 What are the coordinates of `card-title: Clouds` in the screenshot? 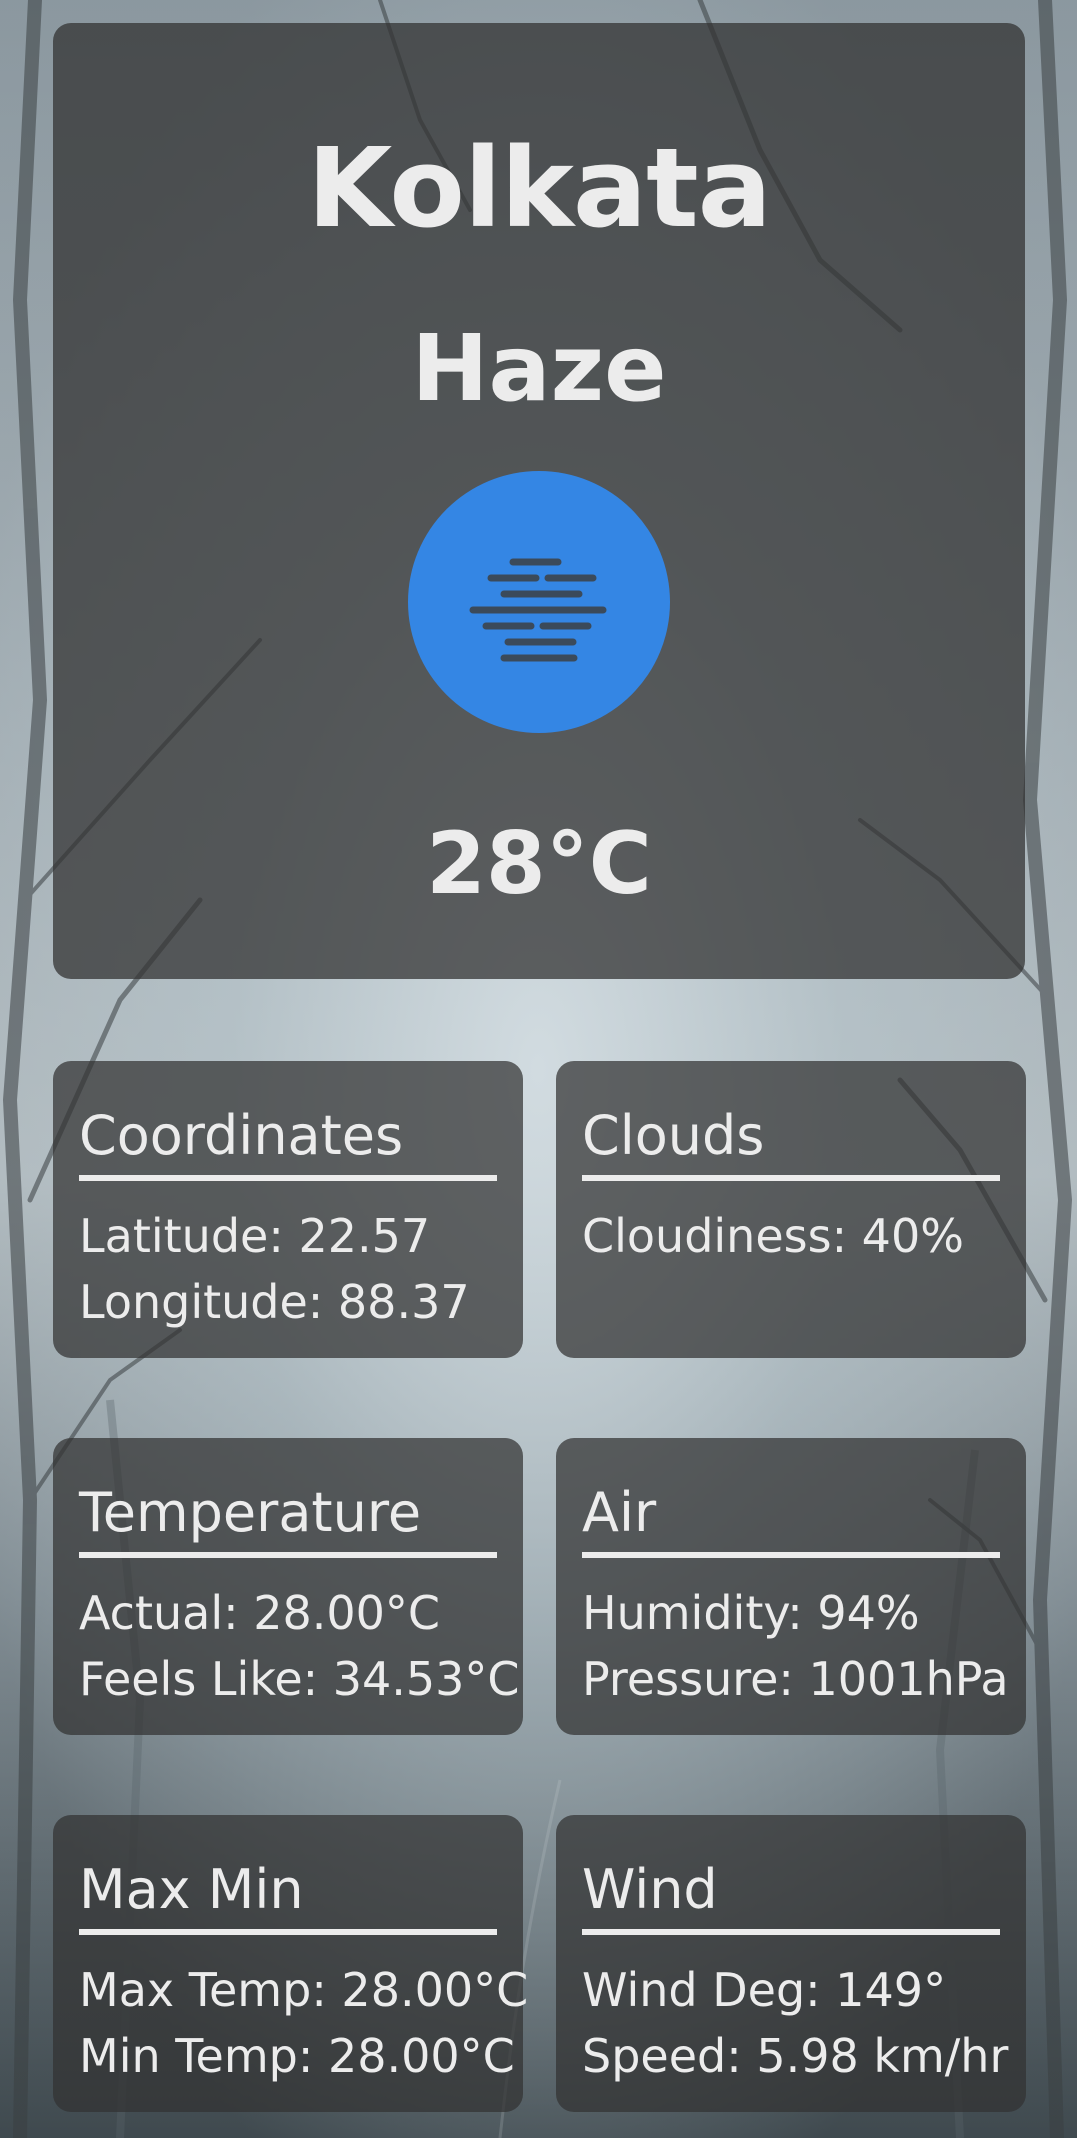 It's located at (791, 1145).